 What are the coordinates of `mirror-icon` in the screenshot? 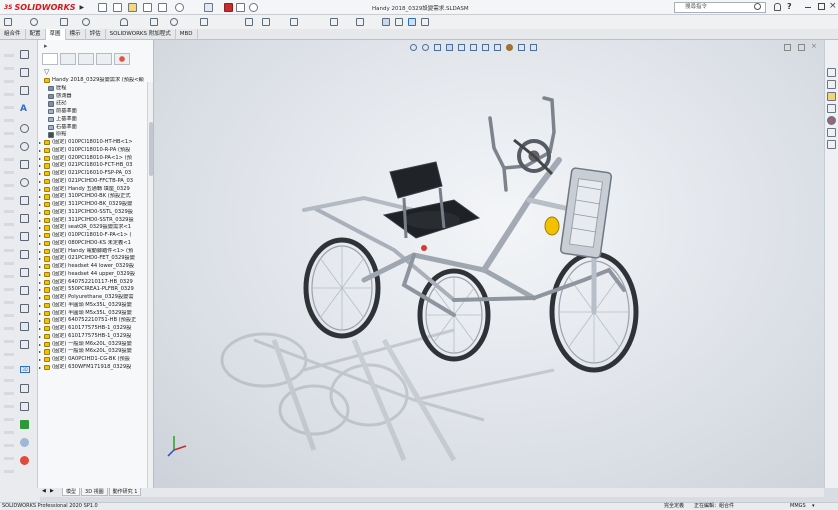 It's located at (249, 22).